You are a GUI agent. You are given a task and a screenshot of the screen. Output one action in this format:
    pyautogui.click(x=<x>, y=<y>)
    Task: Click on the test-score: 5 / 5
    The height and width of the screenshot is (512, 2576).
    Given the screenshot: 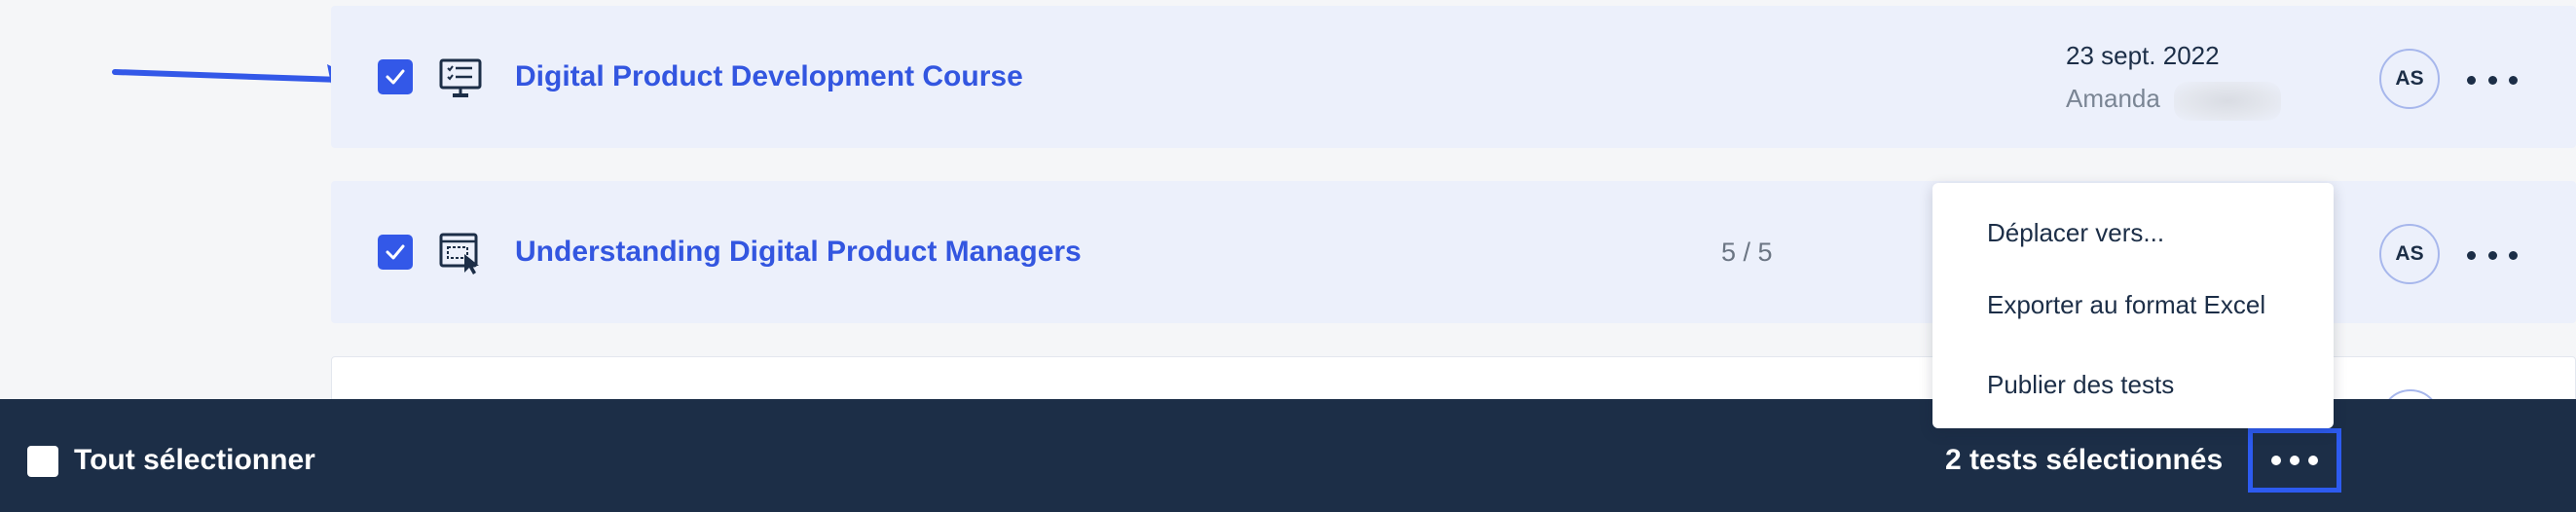 What is the action you would take?
    pyautogui.click(x=1747, y=252)
    